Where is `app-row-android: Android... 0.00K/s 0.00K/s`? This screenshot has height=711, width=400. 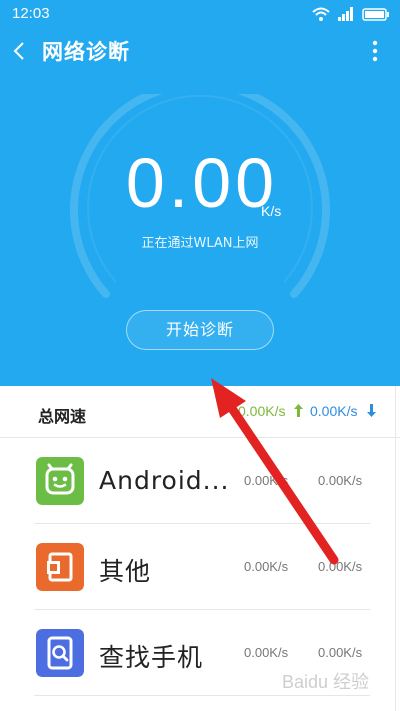
app-row-android: Android... 0.00K/s 0.00K/s is located at coordinates (200, 481).